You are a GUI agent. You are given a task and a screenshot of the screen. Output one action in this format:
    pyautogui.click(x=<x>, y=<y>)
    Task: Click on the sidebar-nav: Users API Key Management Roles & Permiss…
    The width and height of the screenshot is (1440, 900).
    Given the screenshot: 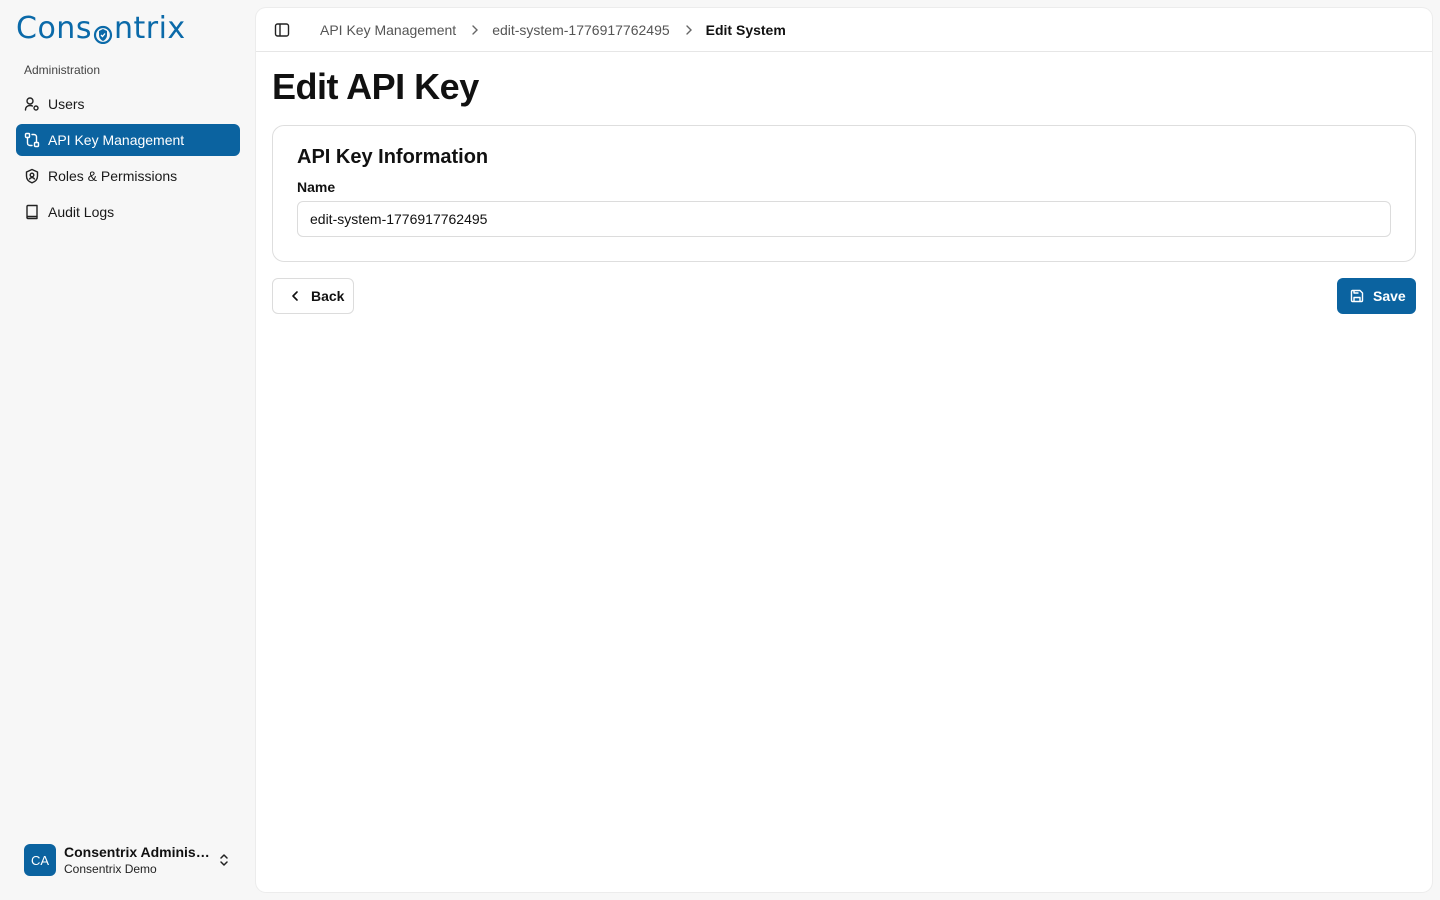 What is the action you would take?
    pyautogui.click(x=128, y=160)
    